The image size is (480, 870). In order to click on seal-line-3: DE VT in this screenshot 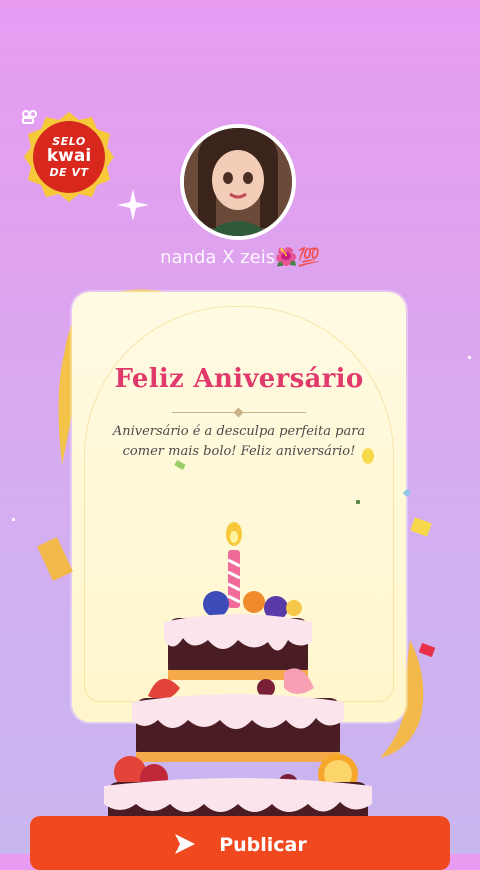, I will do `click(69, 172)`.